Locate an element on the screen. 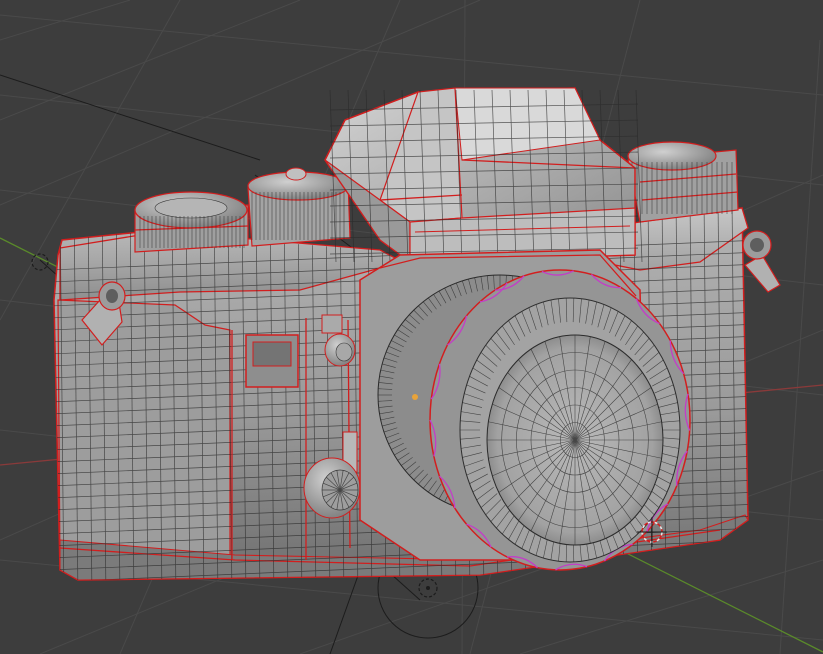  camera-origin-icon is located at coordinates (428, 588).